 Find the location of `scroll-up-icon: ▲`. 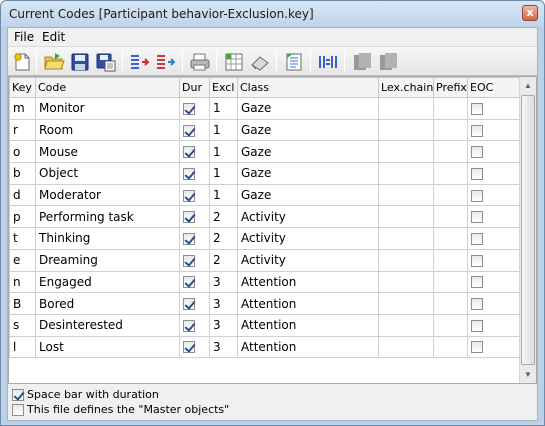

scroll-up-icon: ▲ is located at coordinates (528, 85).